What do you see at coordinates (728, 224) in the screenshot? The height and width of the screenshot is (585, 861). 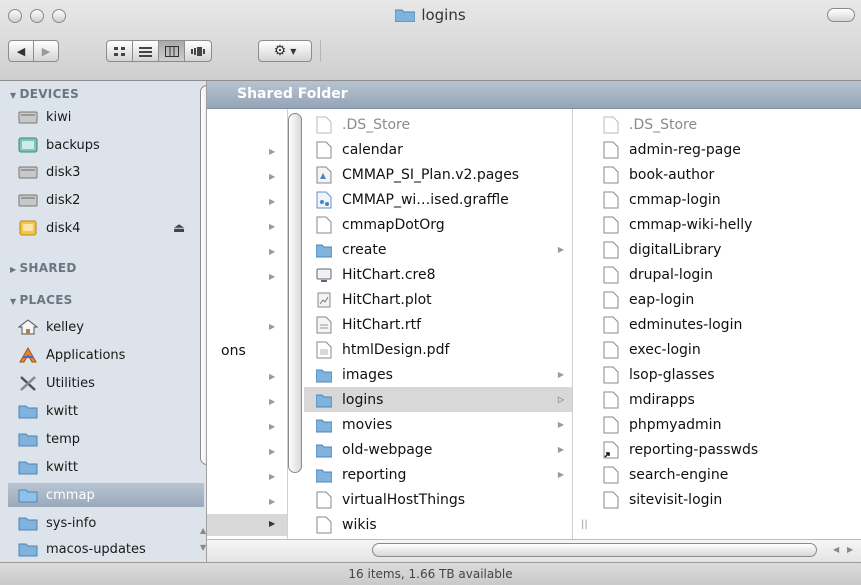 I see `list-item: cmmap-wiki-helly` at bounding box center [728, 224].